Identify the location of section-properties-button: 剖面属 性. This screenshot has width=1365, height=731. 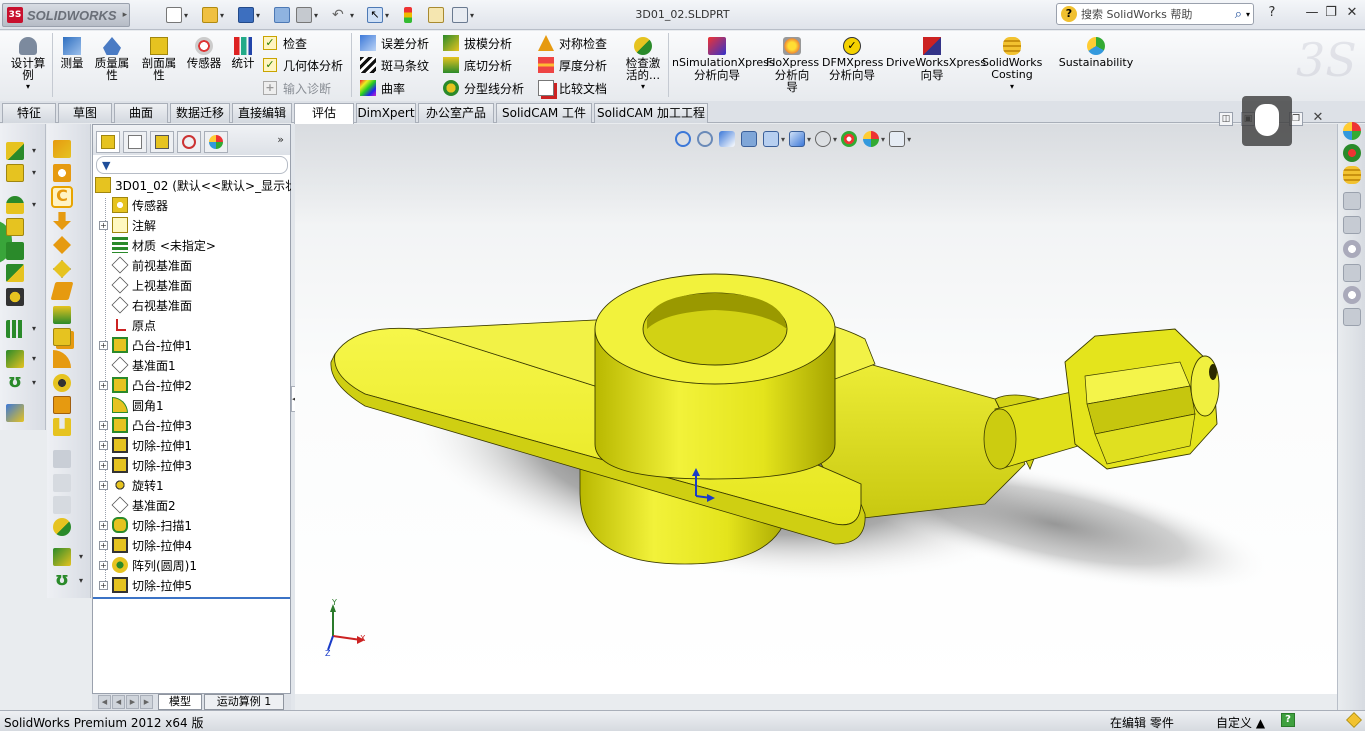
(159, 59).